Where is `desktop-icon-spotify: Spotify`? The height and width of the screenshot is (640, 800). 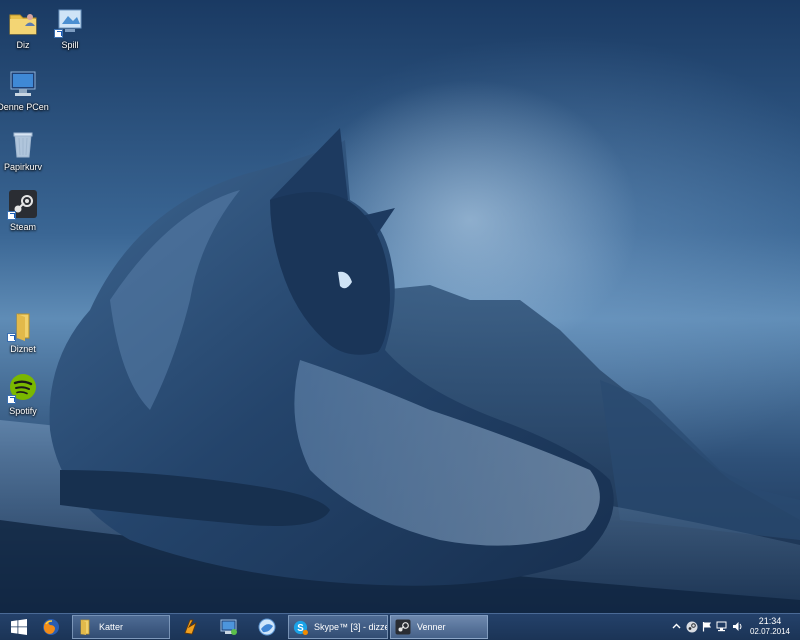
desktop-icon-spotify: Spotify is located at coordinates (26, 394).